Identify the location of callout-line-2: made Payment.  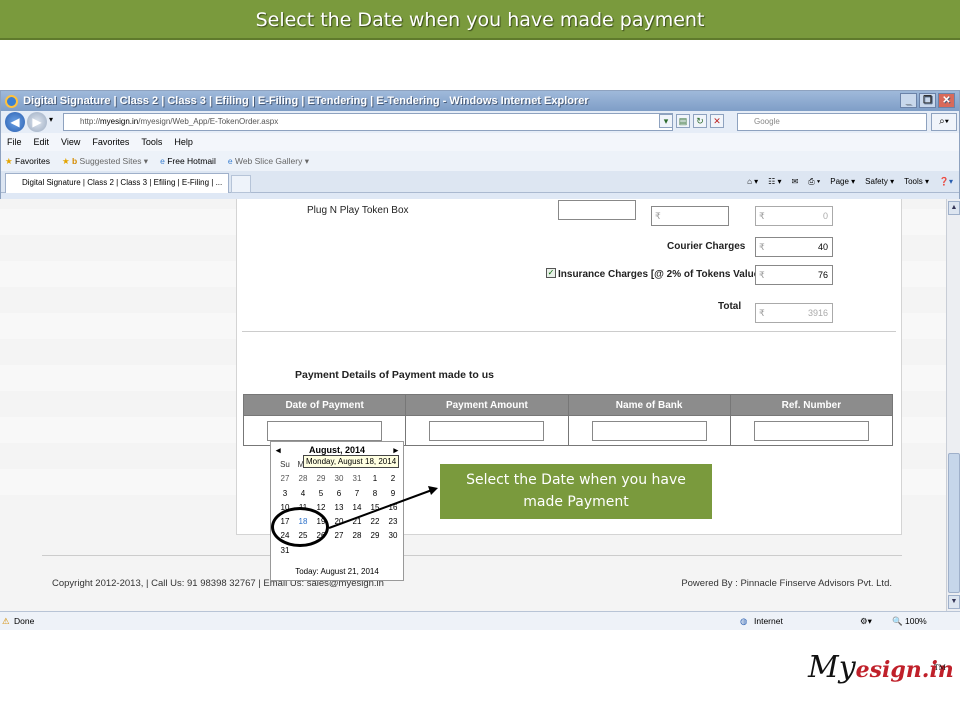
(576, 502).